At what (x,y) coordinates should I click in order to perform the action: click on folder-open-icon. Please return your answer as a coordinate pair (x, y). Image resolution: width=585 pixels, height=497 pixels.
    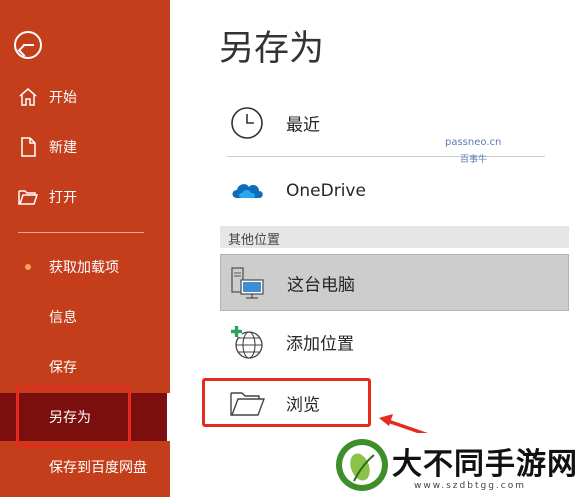
    Looking at the image, I should click on (28, 197).